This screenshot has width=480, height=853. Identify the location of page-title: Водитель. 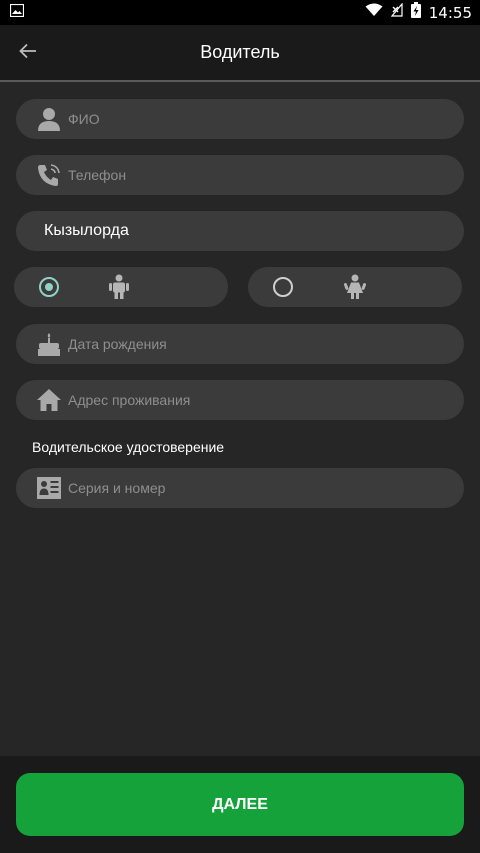
(240, 52).